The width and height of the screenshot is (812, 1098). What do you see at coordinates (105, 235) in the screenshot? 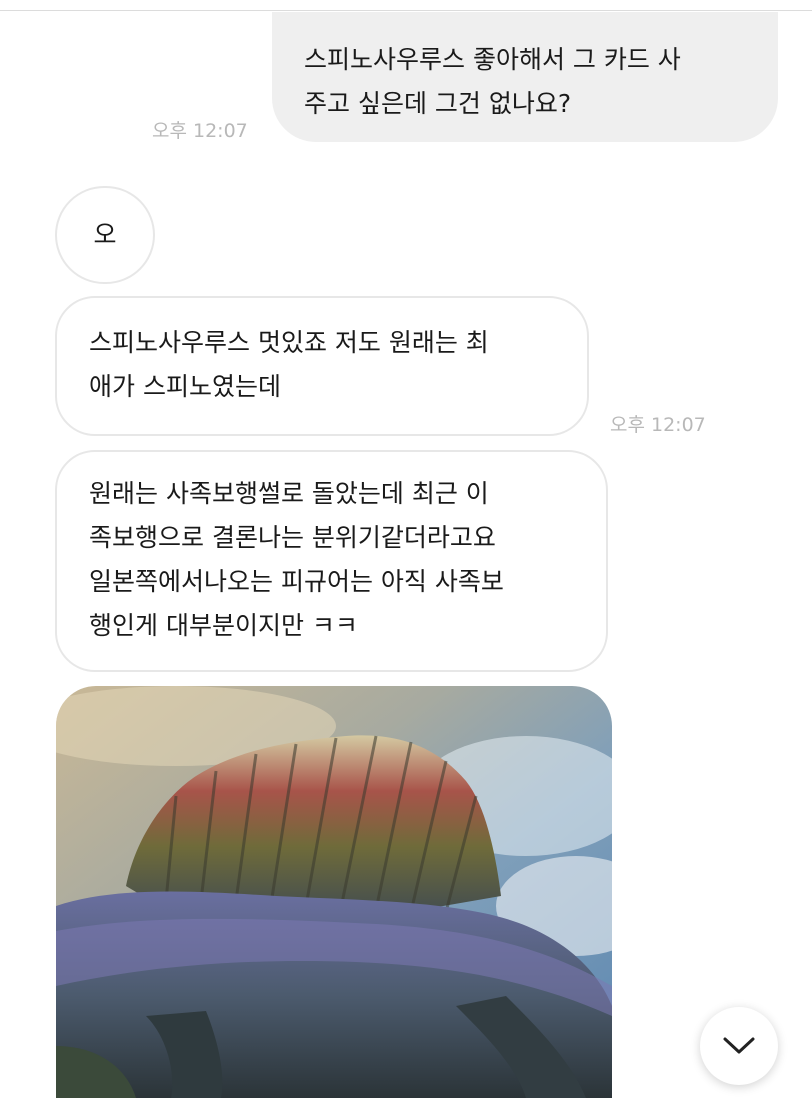
I see `received-message-bubble: 오` at bounding box center [105, 235].